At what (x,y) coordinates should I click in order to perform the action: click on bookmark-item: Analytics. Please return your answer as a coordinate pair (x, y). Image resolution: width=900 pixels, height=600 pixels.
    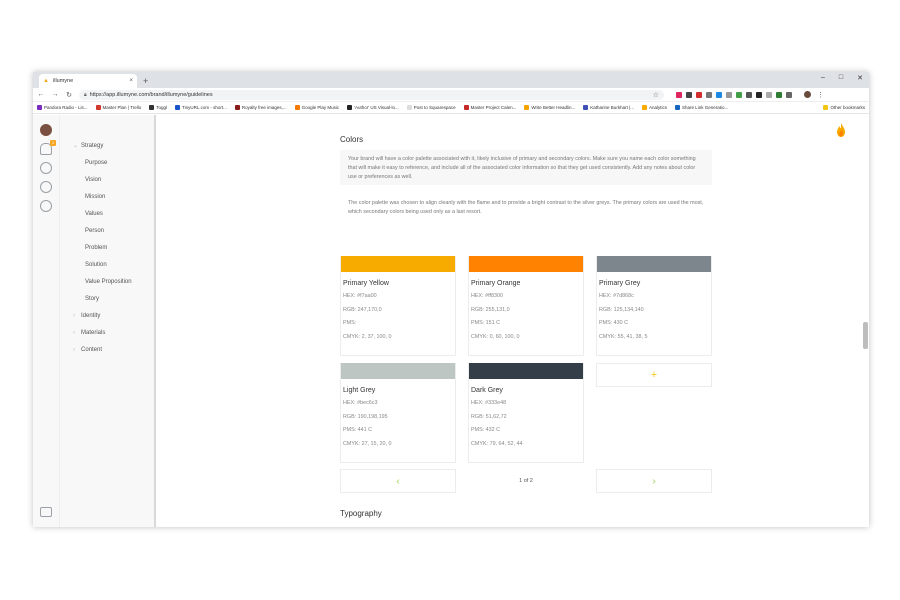
    Looking at the image, I should click on (654, 107).